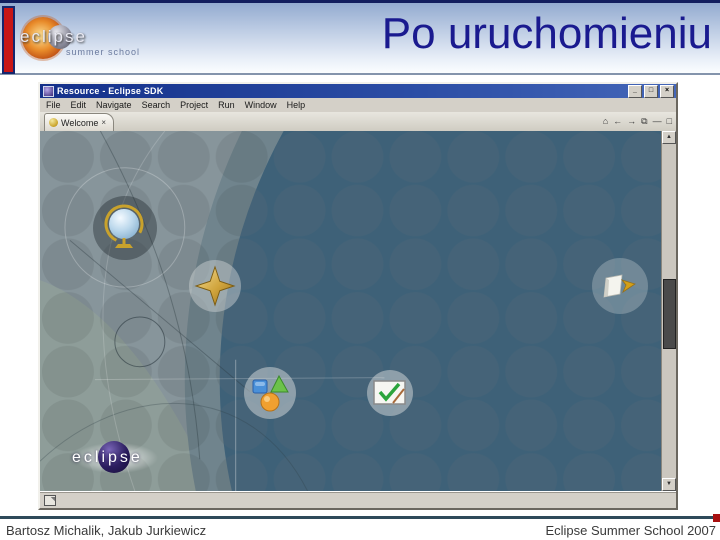 The height and width of the screenshot is (540, 720). I want to click on minimize-button: _, so click(635, 91).